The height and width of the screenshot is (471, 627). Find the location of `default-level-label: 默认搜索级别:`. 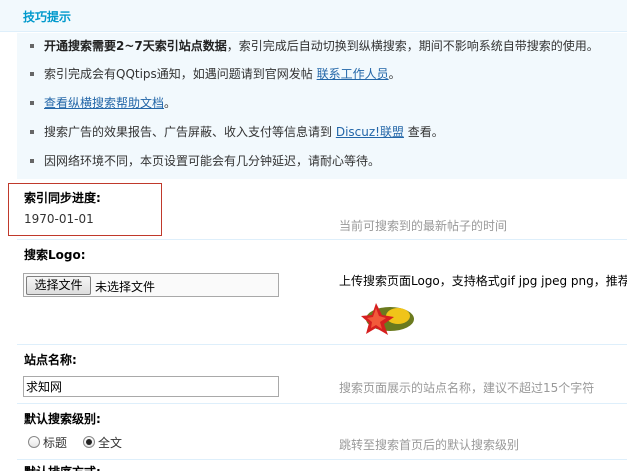

default-level-label: 默认搜索级别: is located at coordinates (62, 419).